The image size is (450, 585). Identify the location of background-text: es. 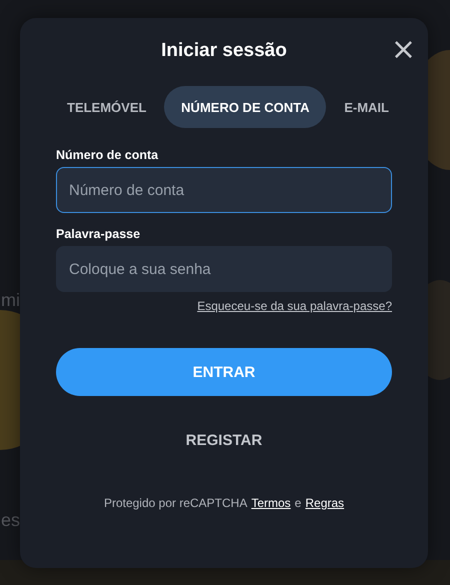
(10, 520).